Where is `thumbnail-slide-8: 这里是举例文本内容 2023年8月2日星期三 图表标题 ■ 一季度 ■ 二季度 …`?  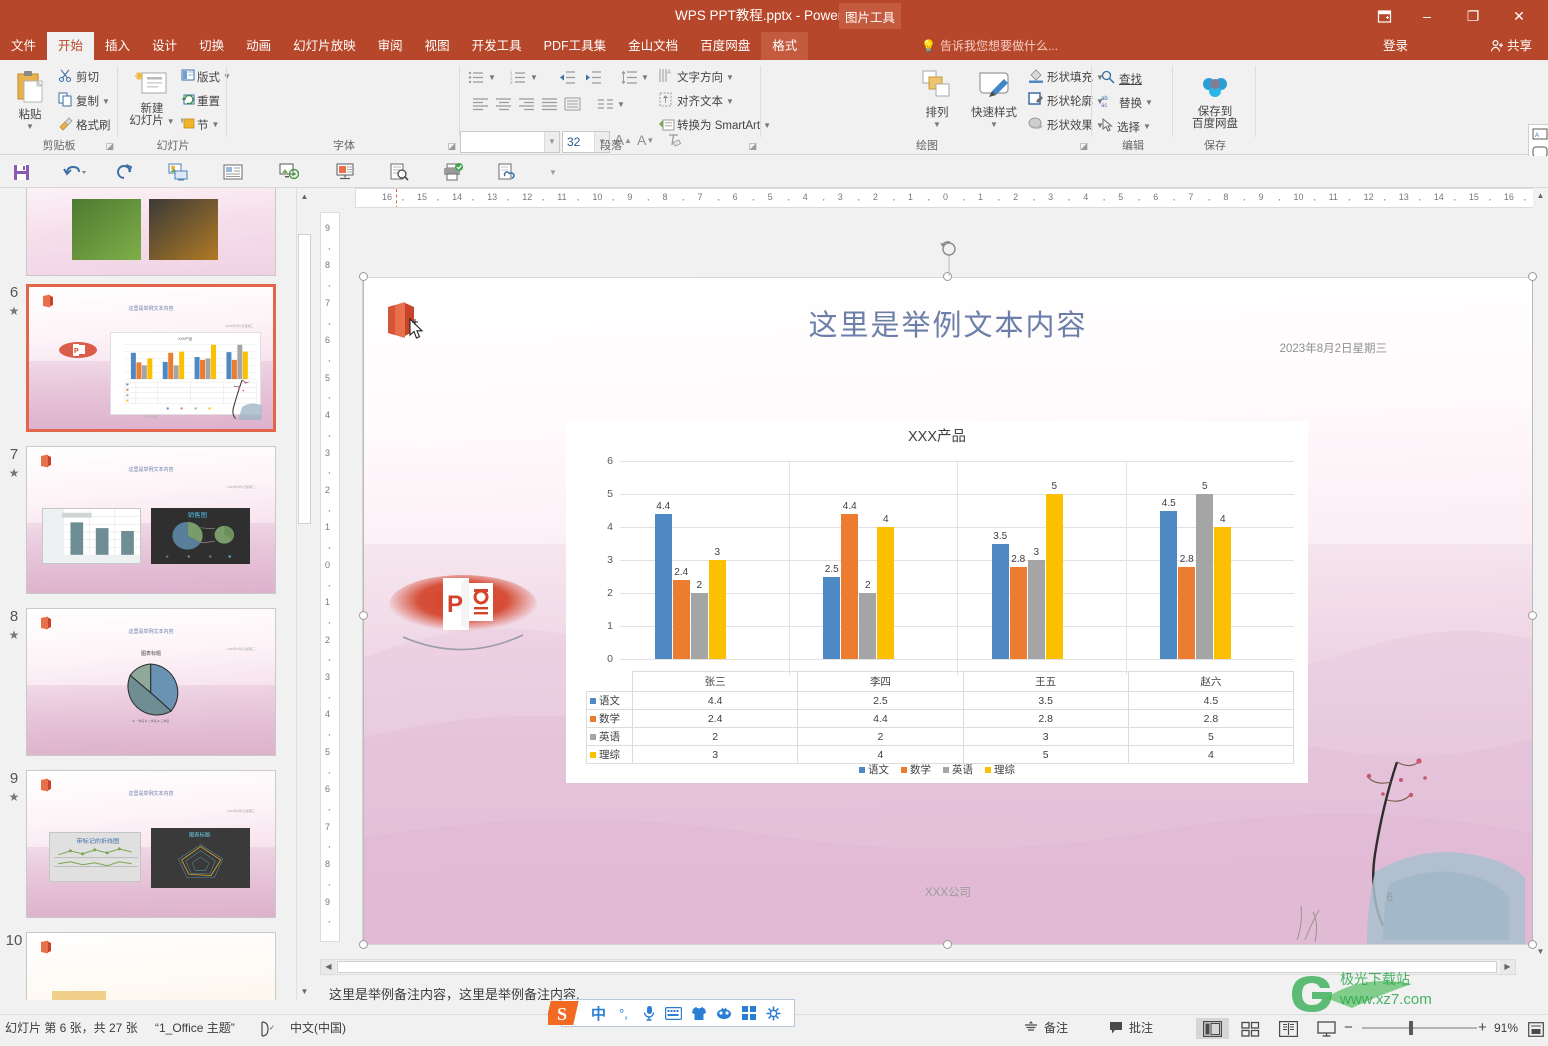
thumbnail-slide-8: 这里是举例文本内容 2023年8月2日星期三 图表标题 ■ 一季度 ■ 二季度 … is located at coordinates (151, 682).